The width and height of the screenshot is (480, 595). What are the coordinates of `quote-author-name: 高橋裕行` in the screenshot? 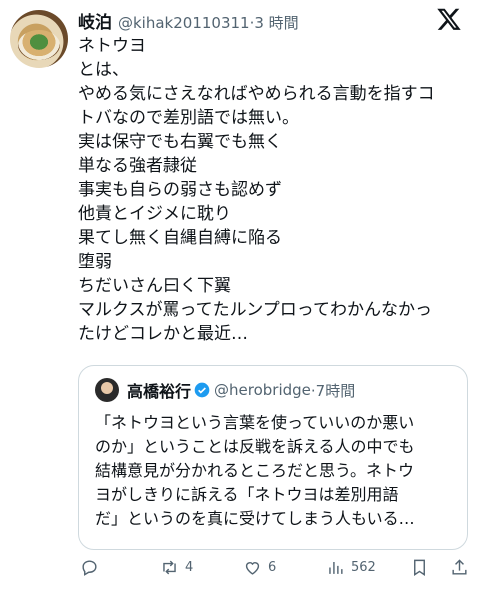 It's located at (159, 391).